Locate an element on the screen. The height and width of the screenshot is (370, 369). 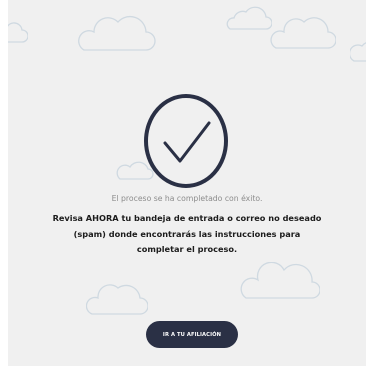
go-to-affiliation-button: IR A TU AFILIACIÓN is located at coordinates (192, 334).